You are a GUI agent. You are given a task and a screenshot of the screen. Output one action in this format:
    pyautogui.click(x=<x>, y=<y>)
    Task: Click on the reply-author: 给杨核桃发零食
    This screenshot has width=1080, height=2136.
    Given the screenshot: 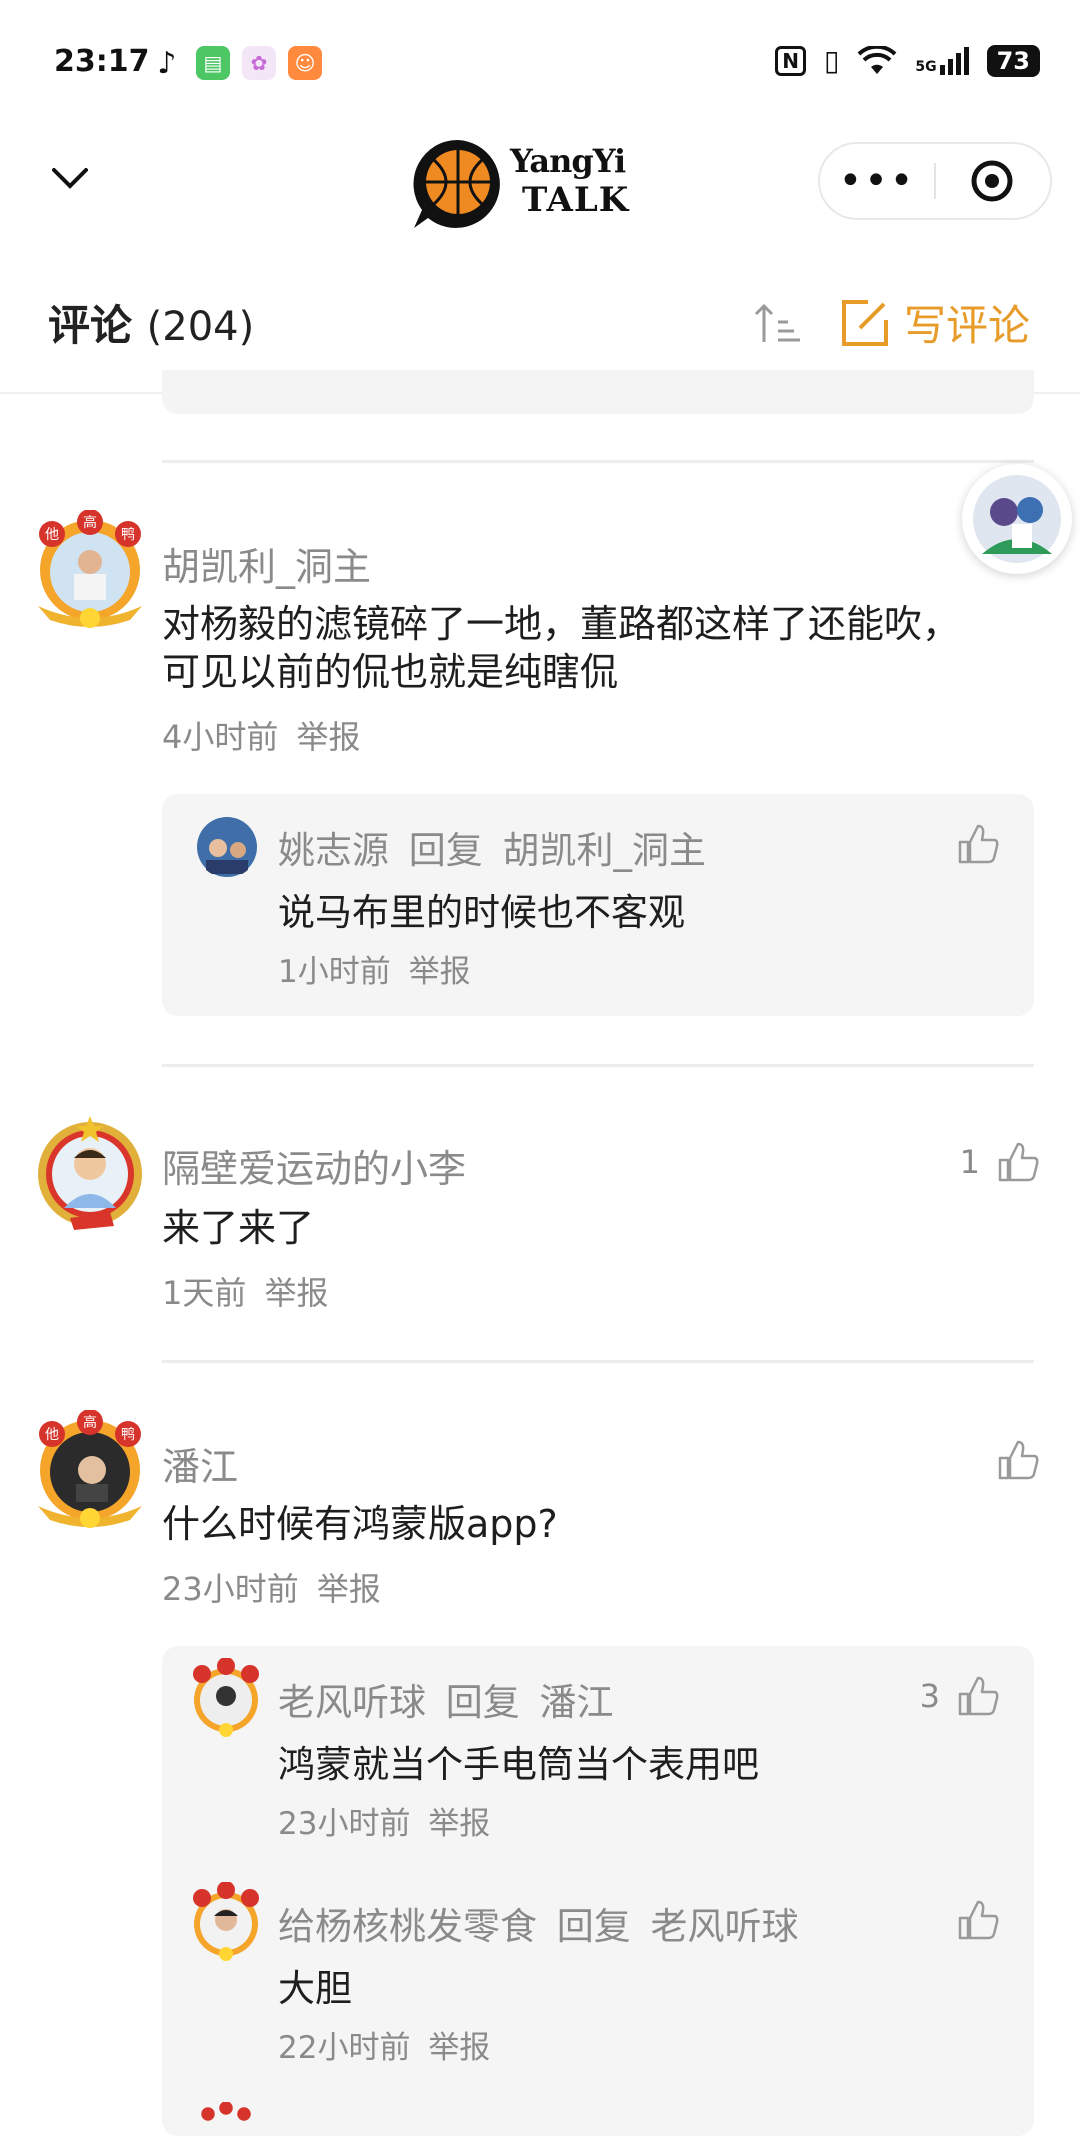 What is the action you would take?
    pyautogui.click(x=407, y=1926)
    